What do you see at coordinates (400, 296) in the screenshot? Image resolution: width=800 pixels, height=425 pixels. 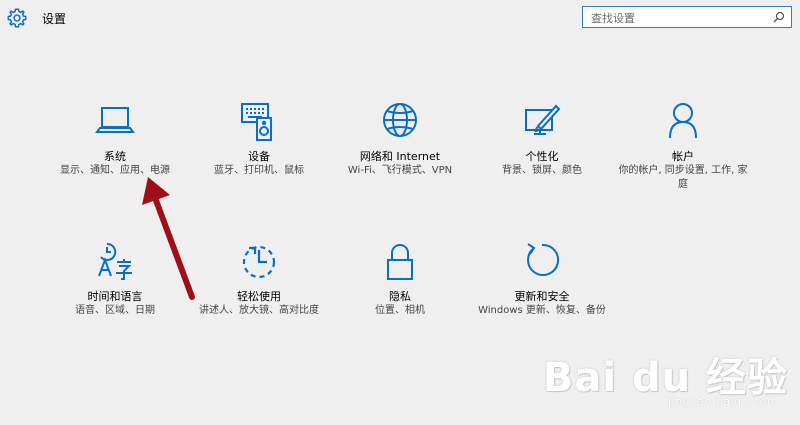 I see `tile-name: 隐私` at bounding box center [400, 296].